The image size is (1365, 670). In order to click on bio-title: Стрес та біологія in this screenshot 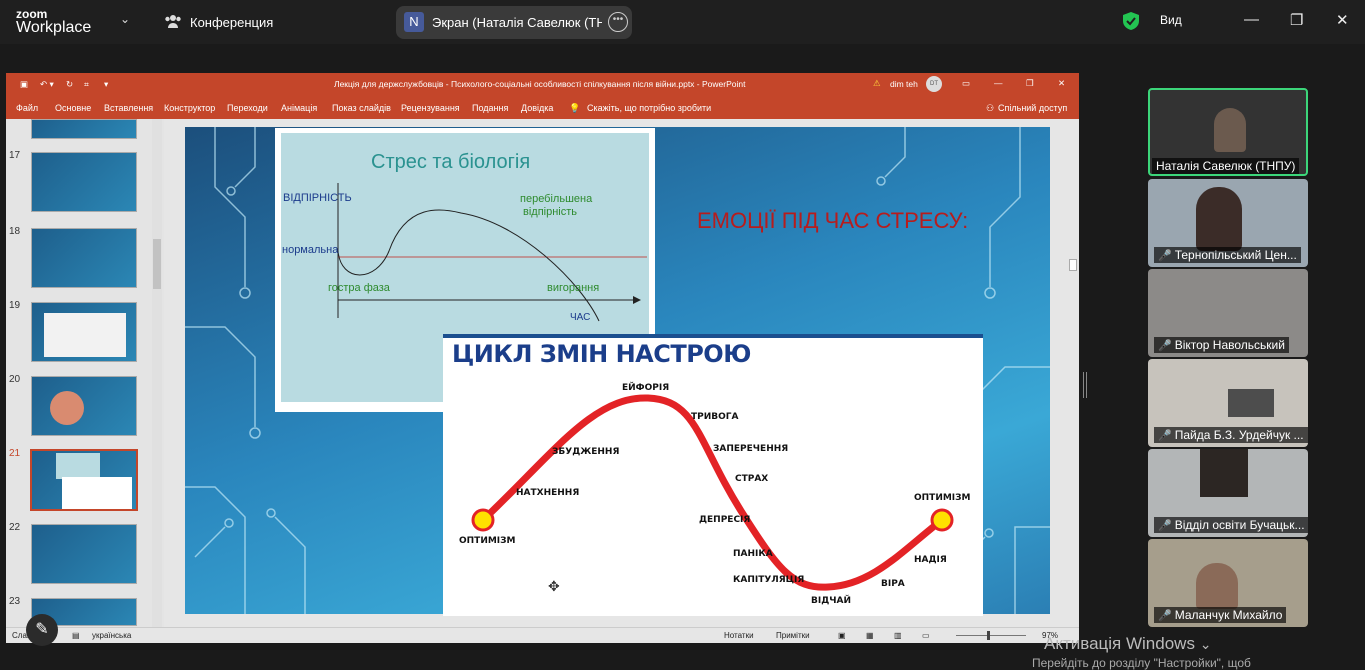, I will do `click(451, 162)`.